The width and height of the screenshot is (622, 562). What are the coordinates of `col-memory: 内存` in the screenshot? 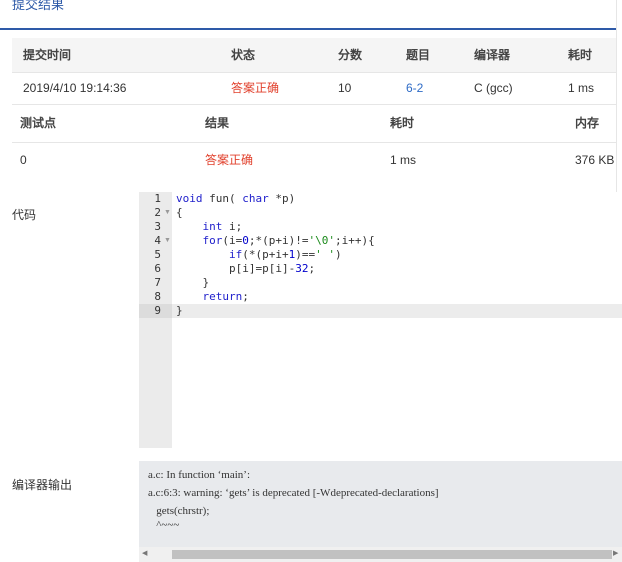 It's located at (587, 123).